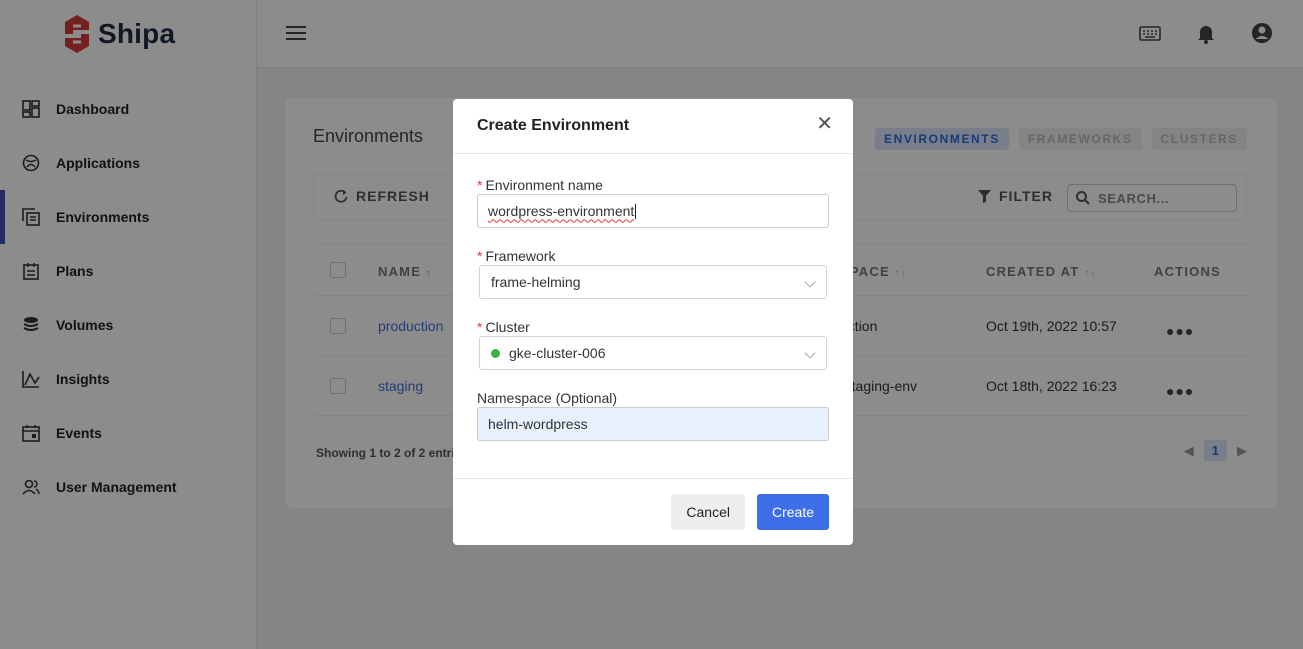 This screenshot has width=1303, height=649. I want to click on close-icon: ✕, so click(824, 124).